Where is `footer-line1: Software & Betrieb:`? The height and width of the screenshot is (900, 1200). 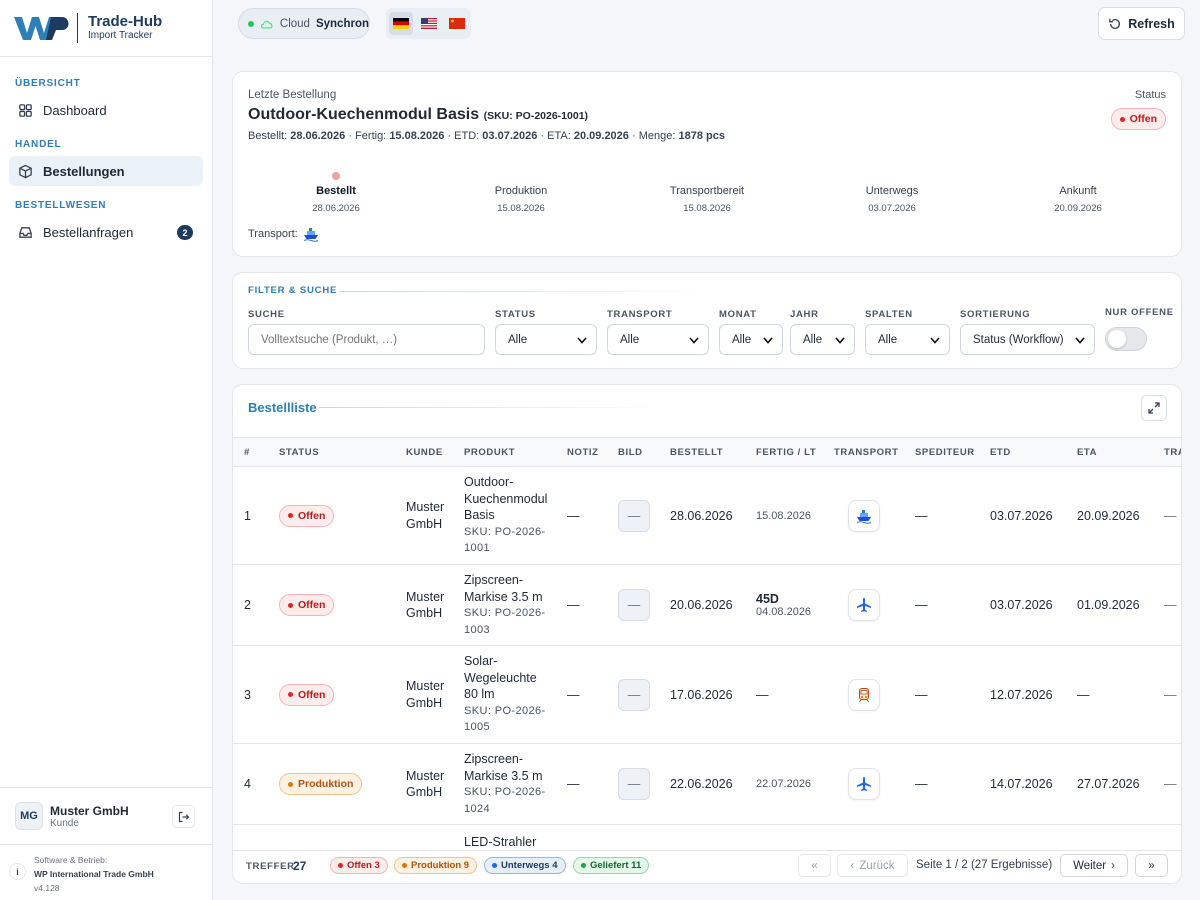
footer-line1: Software & Betrieb: is located at coordinates (71, 860).